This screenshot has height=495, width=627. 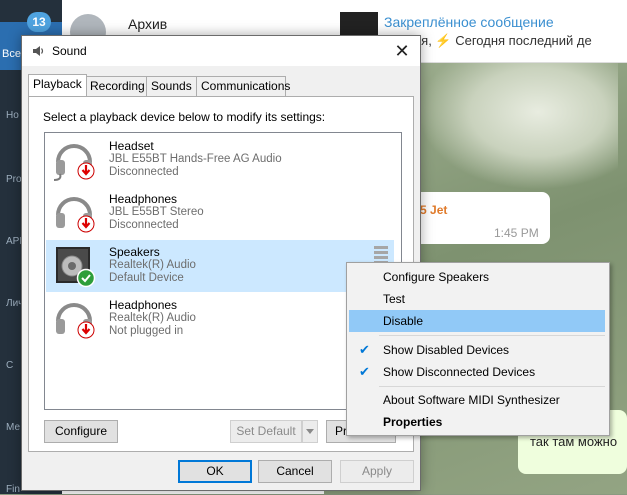 What do you see at coordinates (14, 179) in the screenshot?
I see `folder-label: Pro` at bounding box center [14, 179].